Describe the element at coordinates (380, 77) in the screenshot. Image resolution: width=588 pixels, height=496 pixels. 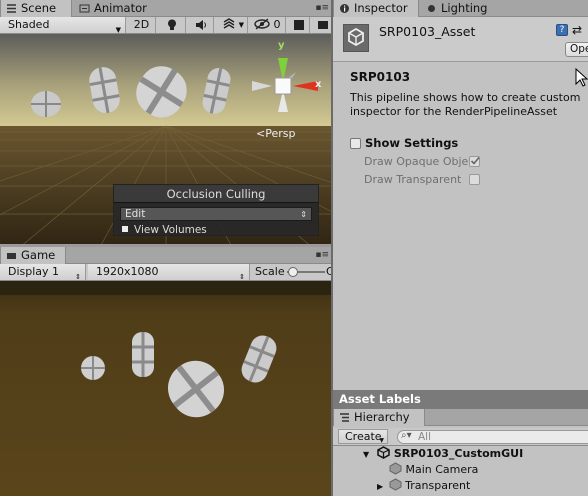
I see `pipeline-heading: SRP0103` at that location.